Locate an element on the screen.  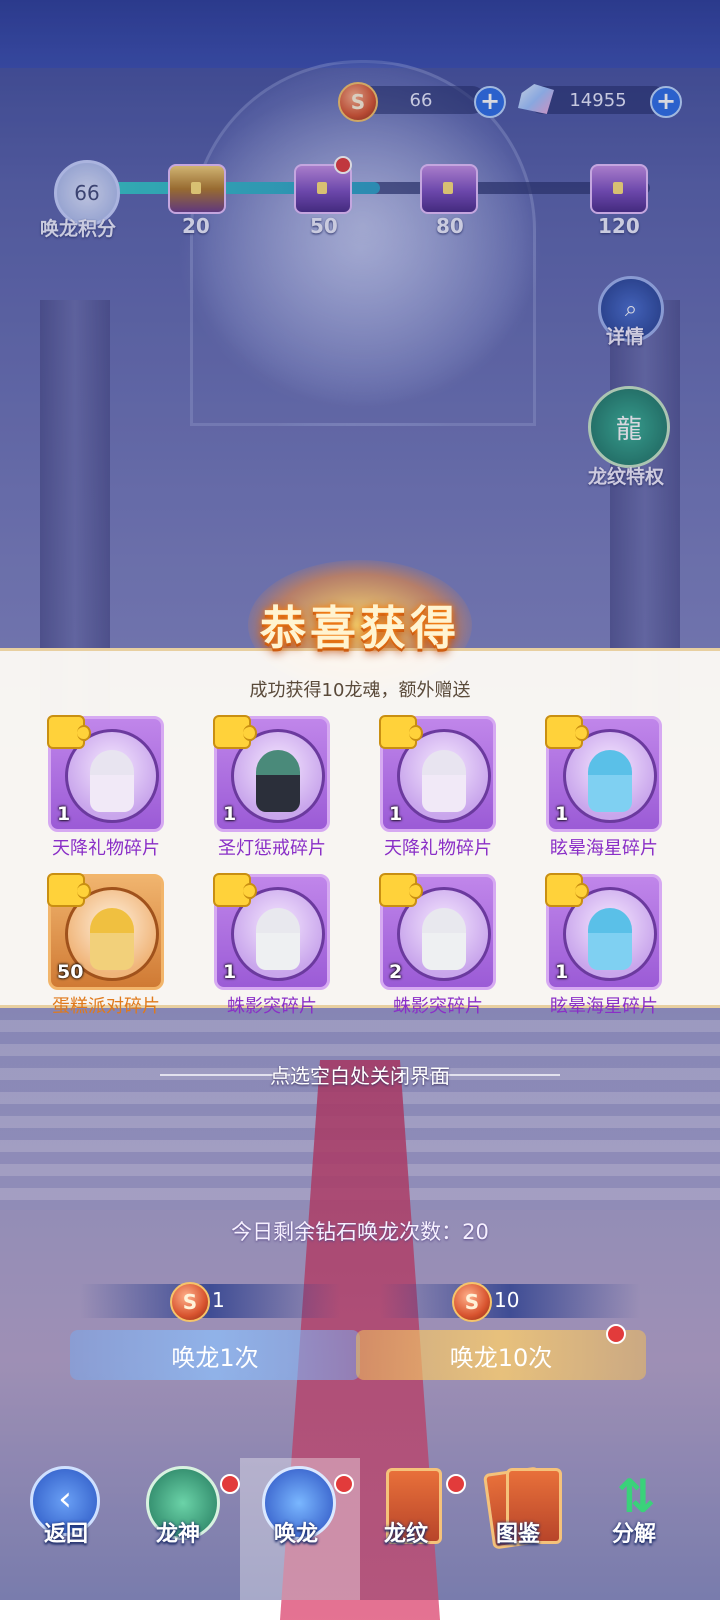
summon-ten-badge is located at coordinates (616, 1334).